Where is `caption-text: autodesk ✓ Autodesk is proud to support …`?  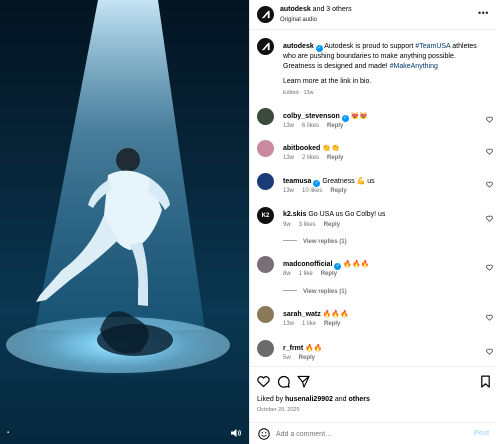
caption-text: autodesk ✓ Autodesk is proud to support … is located at coordinates (385, 56).